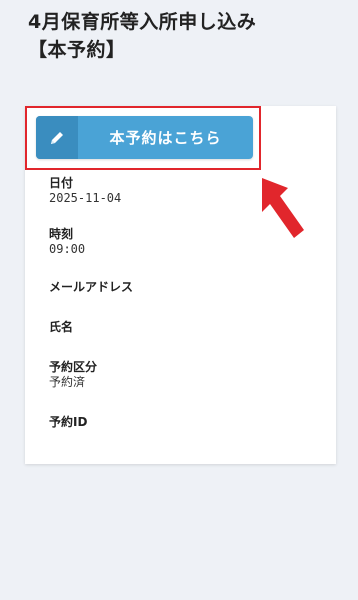 The height and width of the screenshot is (600, 358). Describe the element at coordinates (67, 249) in the screenshot. I see `time-value: 09:00` at that location.